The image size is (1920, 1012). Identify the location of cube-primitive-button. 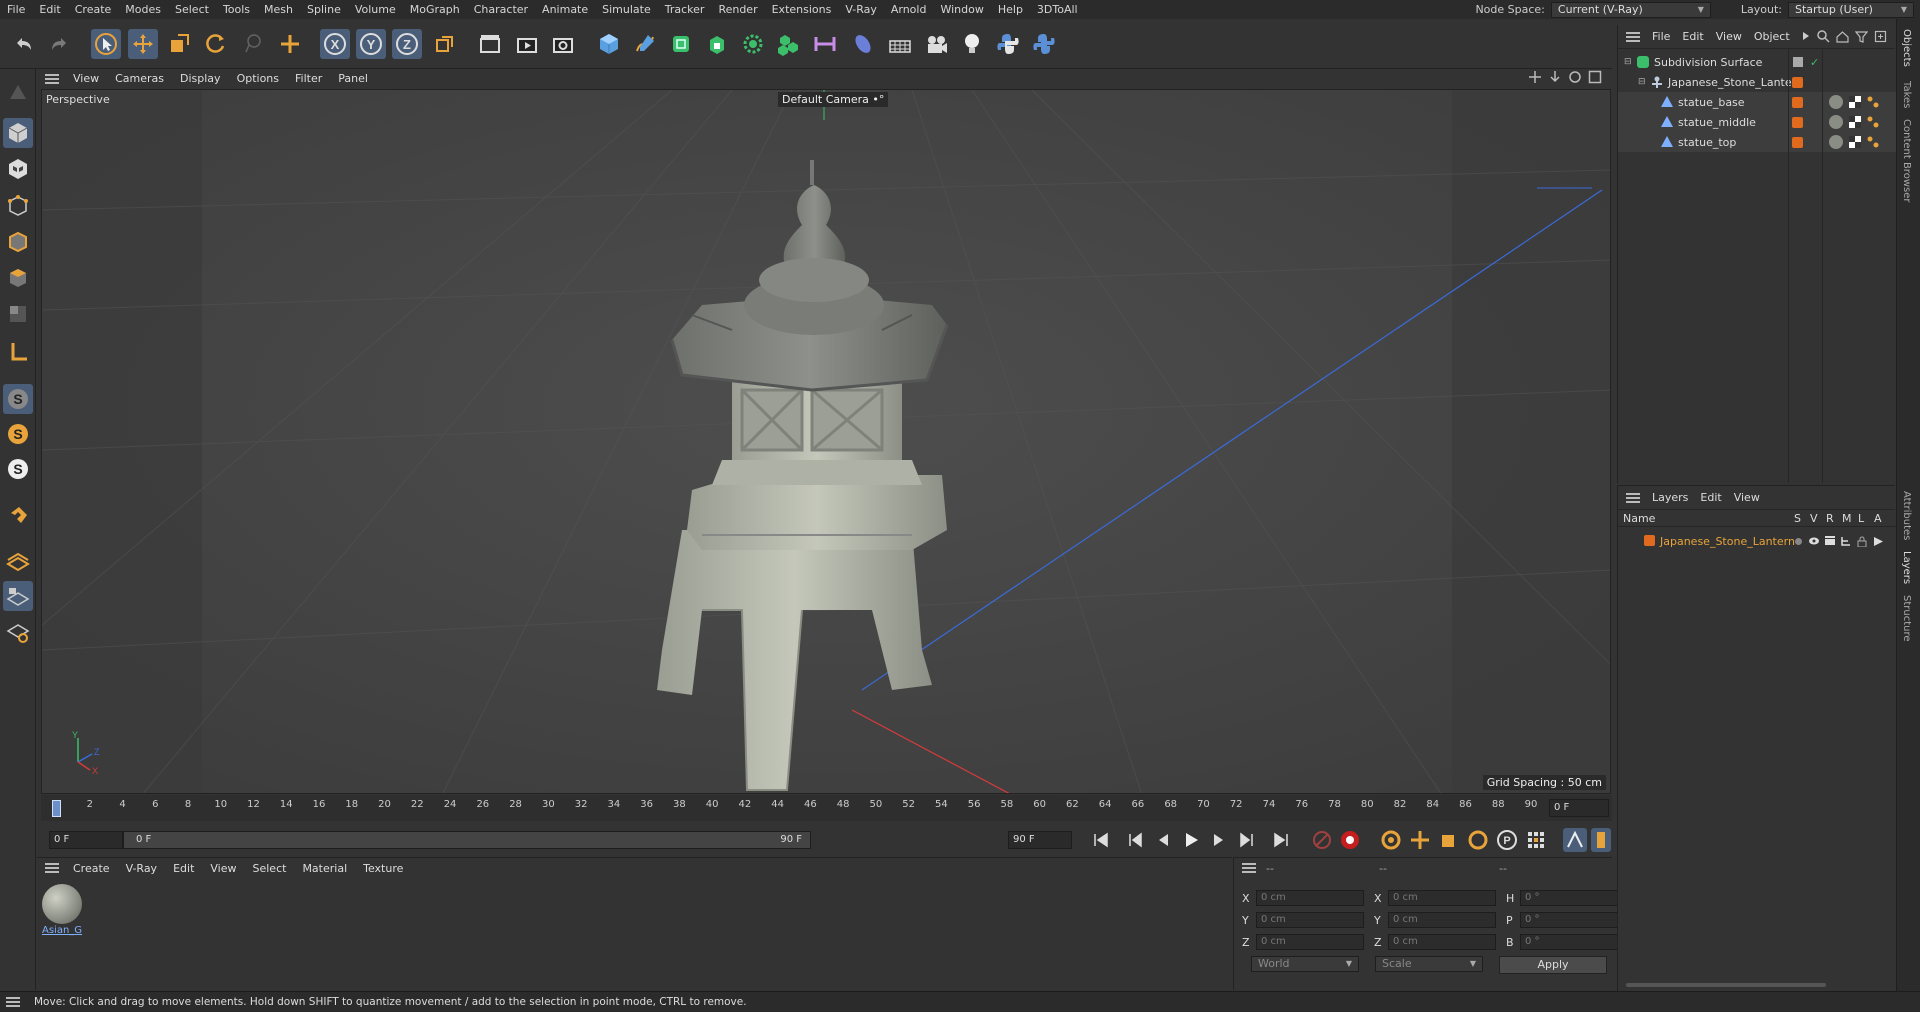
(609, 44).